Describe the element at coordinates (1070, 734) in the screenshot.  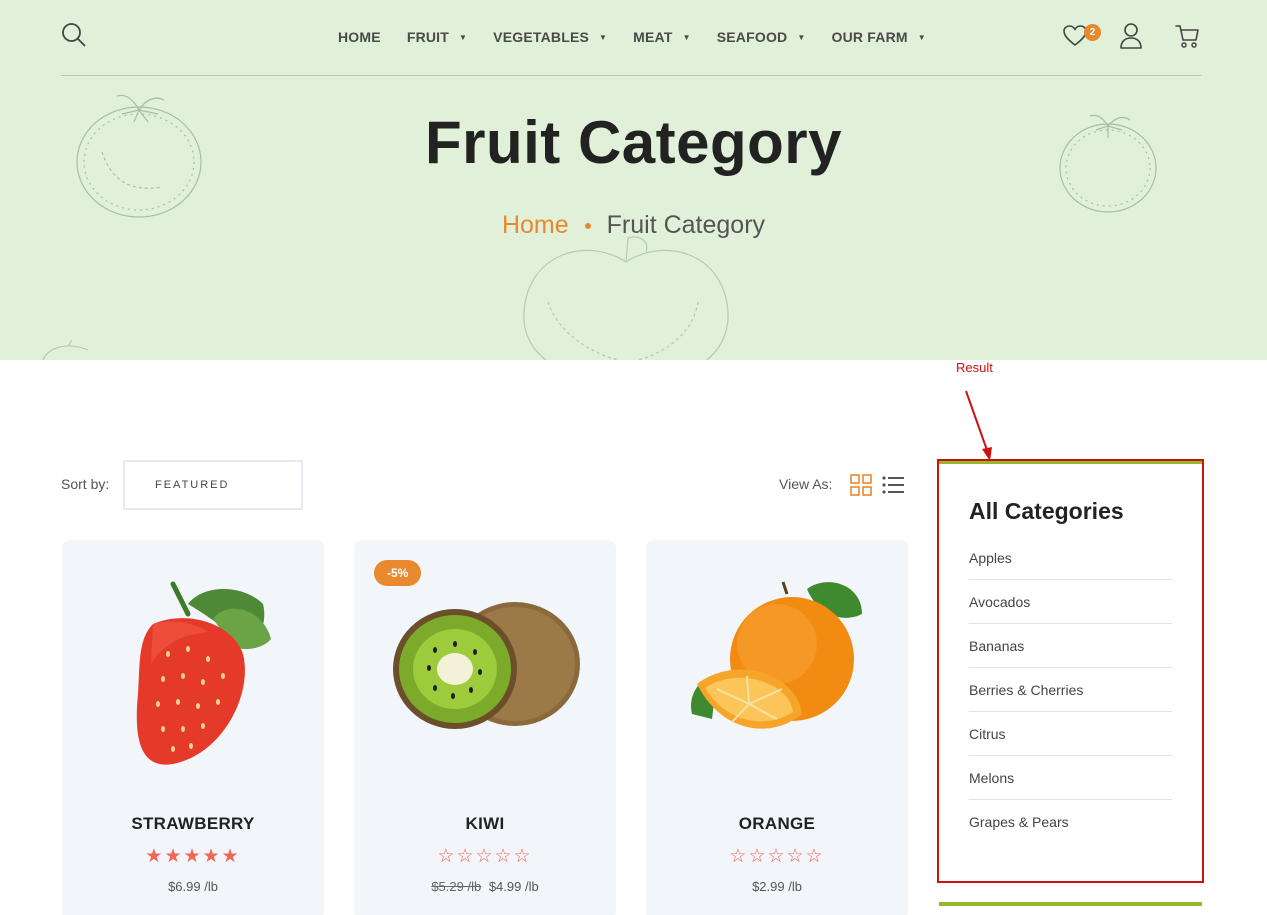
I see `category-item: Citrus` at that location.